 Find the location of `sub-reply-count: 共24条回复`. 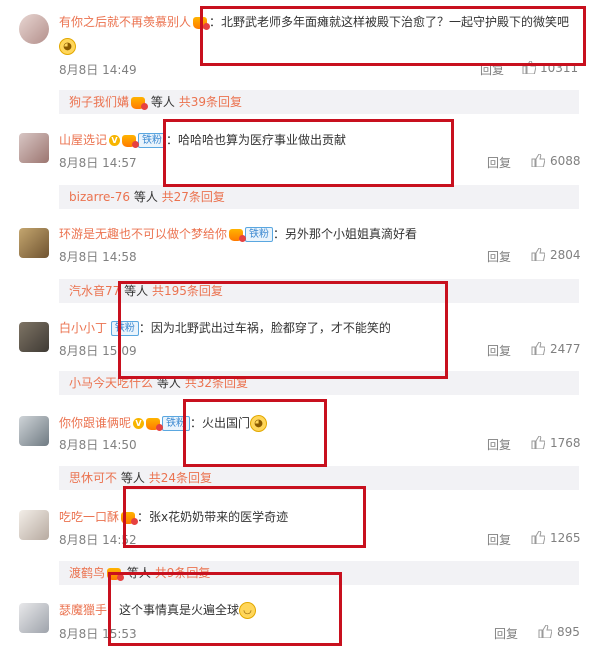

sub-reply-count: 共24条回复 is located at coordinates (180, 478).